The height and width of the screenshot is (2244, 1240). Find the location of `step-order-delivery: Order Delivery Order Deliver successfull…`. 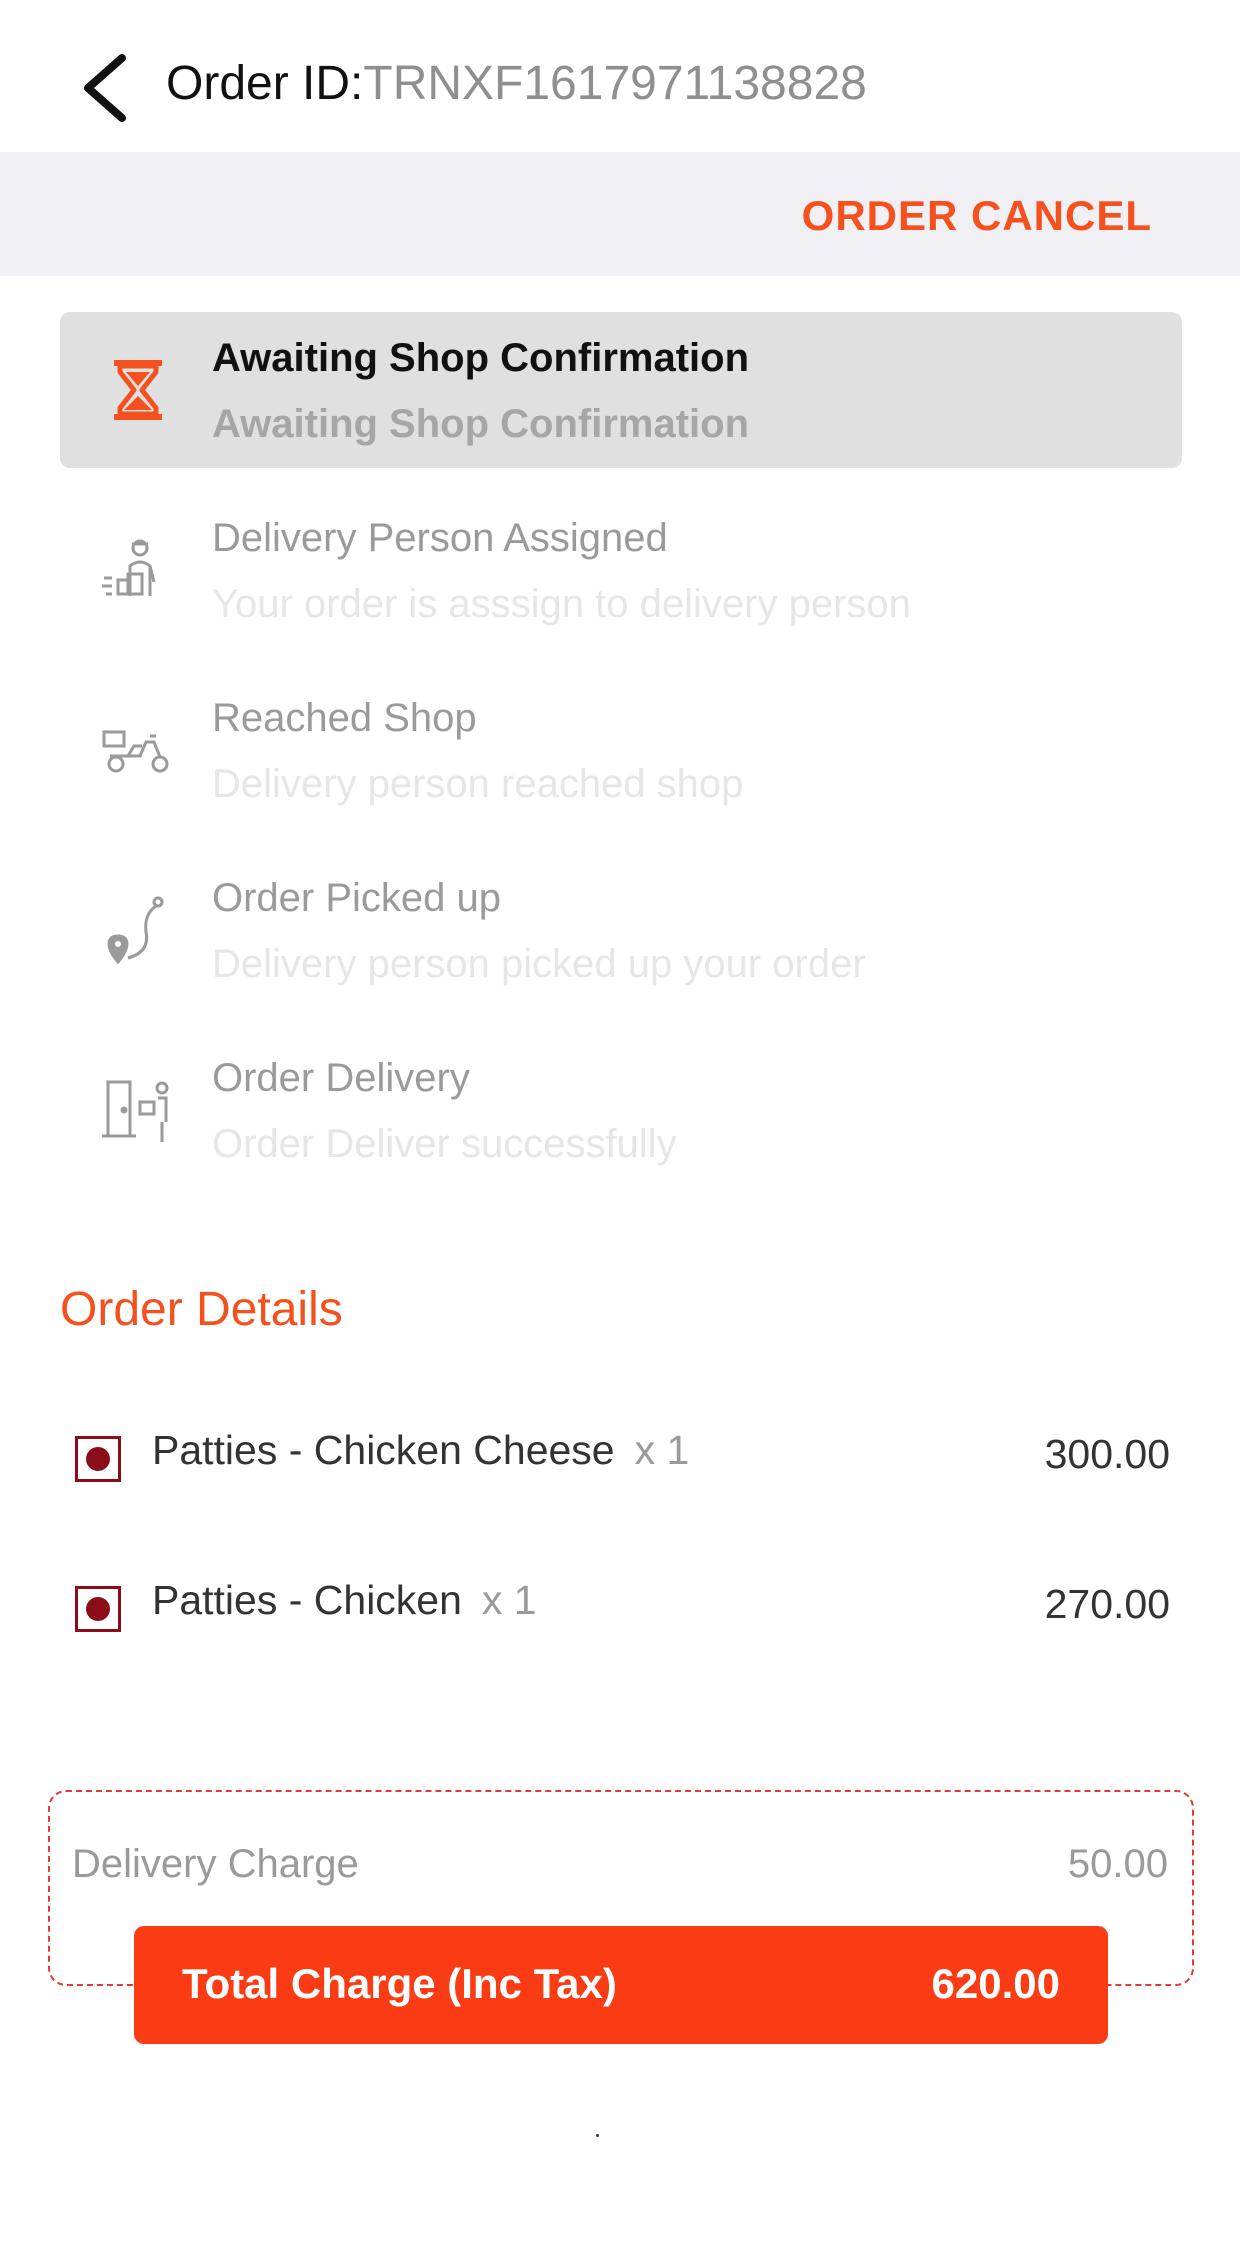

step-order-delivery: Order Delivery Order Deliver successfull… is located at coordinates (621, 1122).